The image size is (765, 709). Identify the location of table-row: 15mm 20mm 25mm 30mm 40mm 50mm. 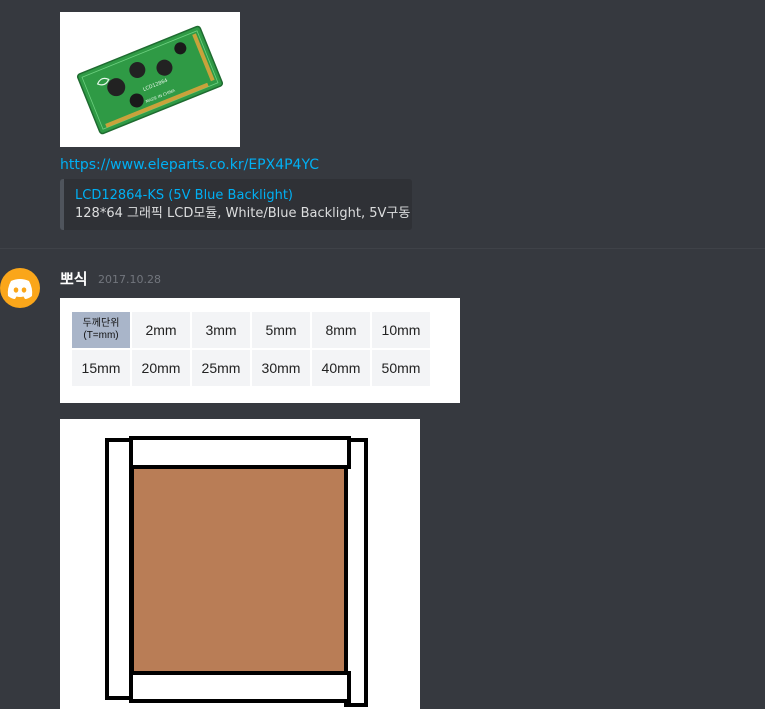
(251, 368).